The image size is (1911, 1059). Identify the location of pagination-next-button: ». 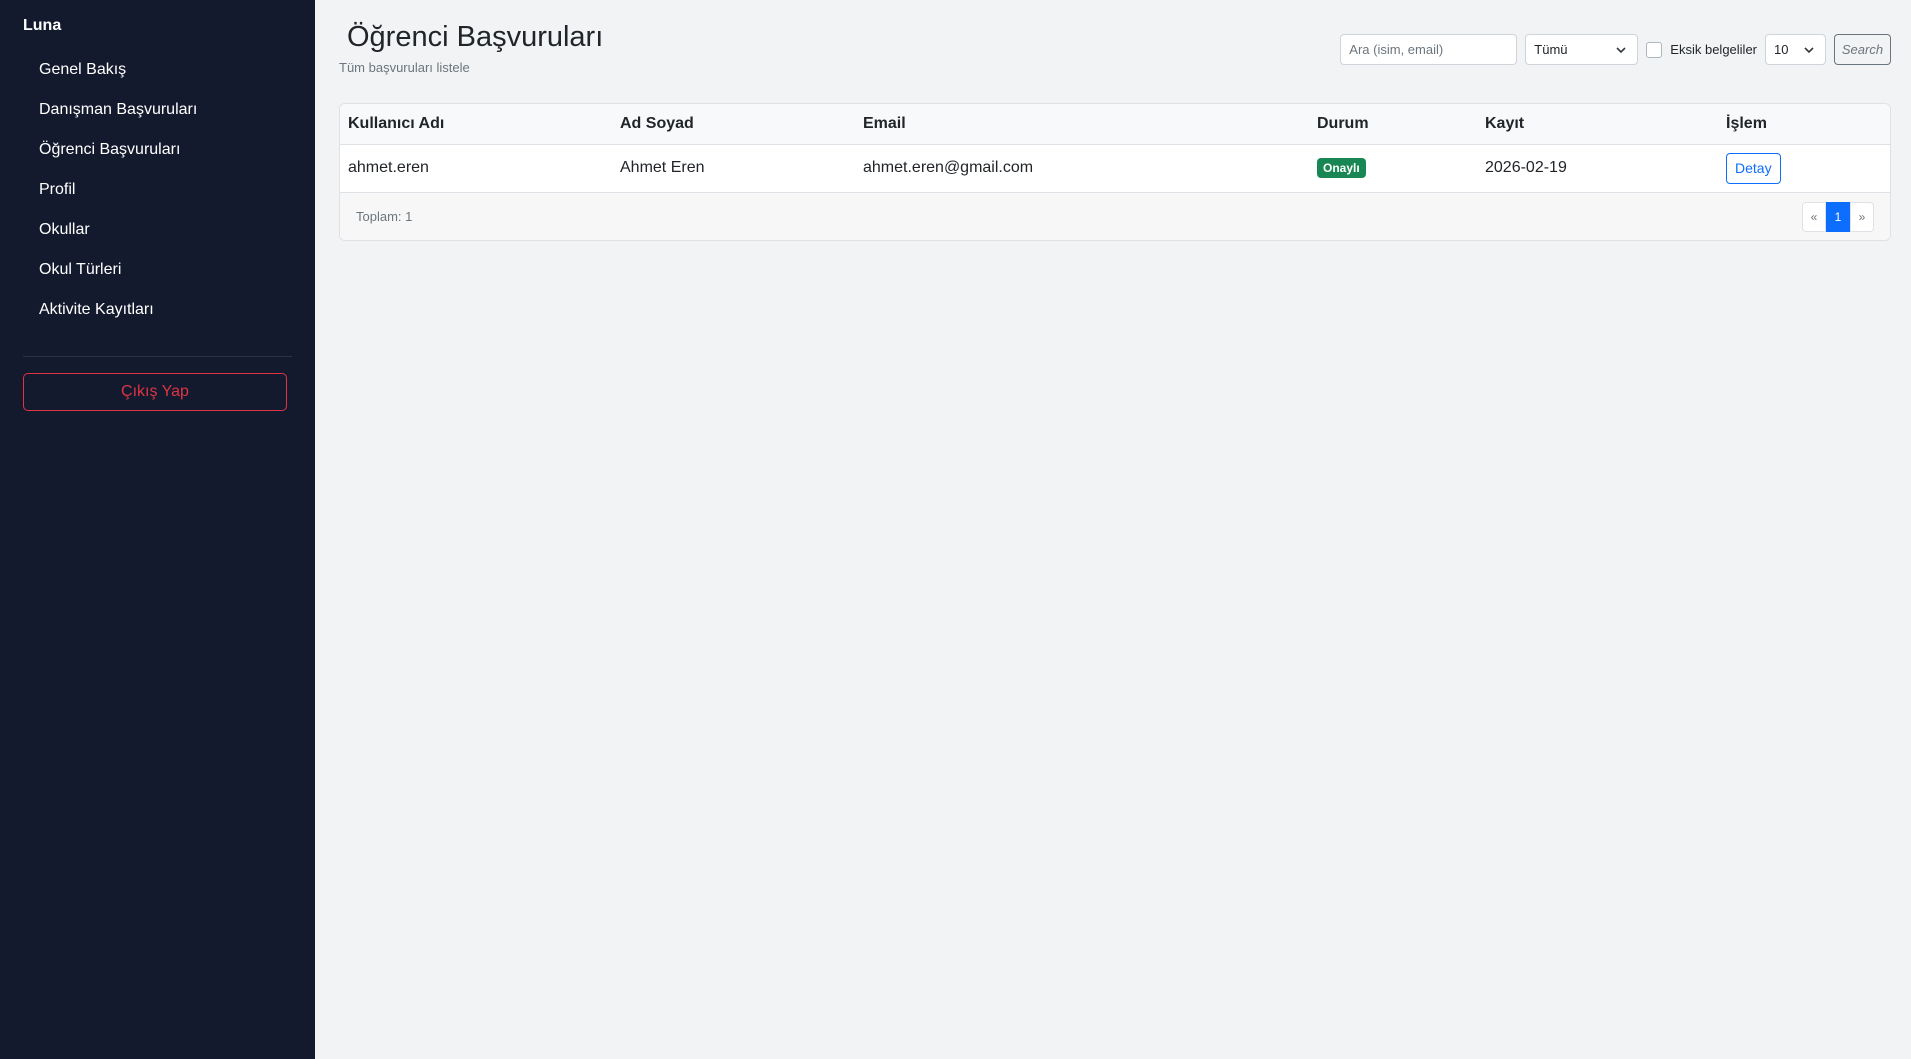
(1862, 216).